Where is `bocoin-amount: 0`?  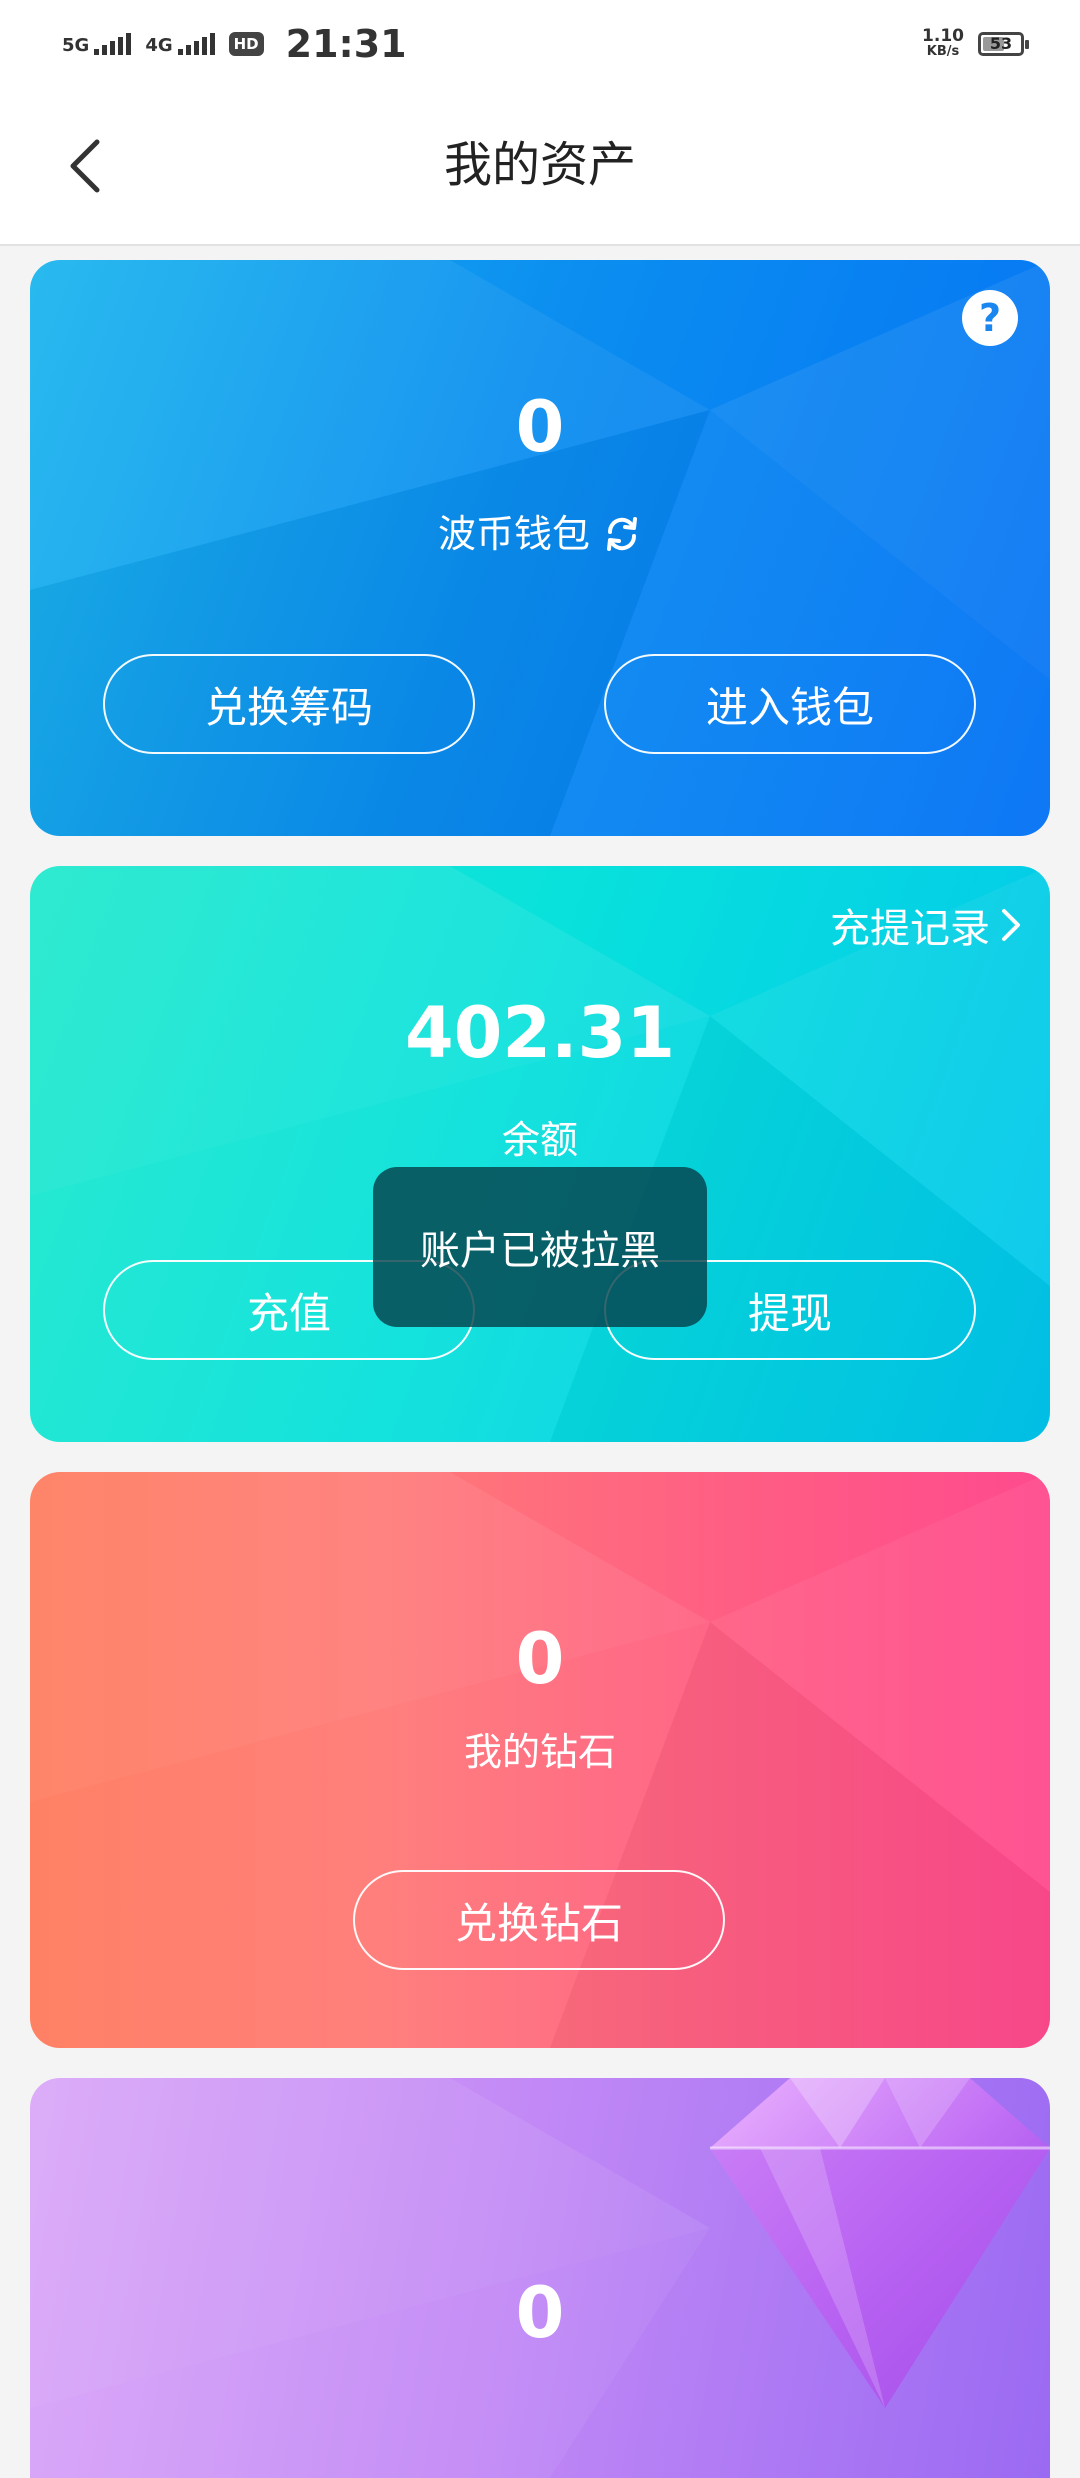
bocoin-amount: 0 is located at coordinates (540, 427).